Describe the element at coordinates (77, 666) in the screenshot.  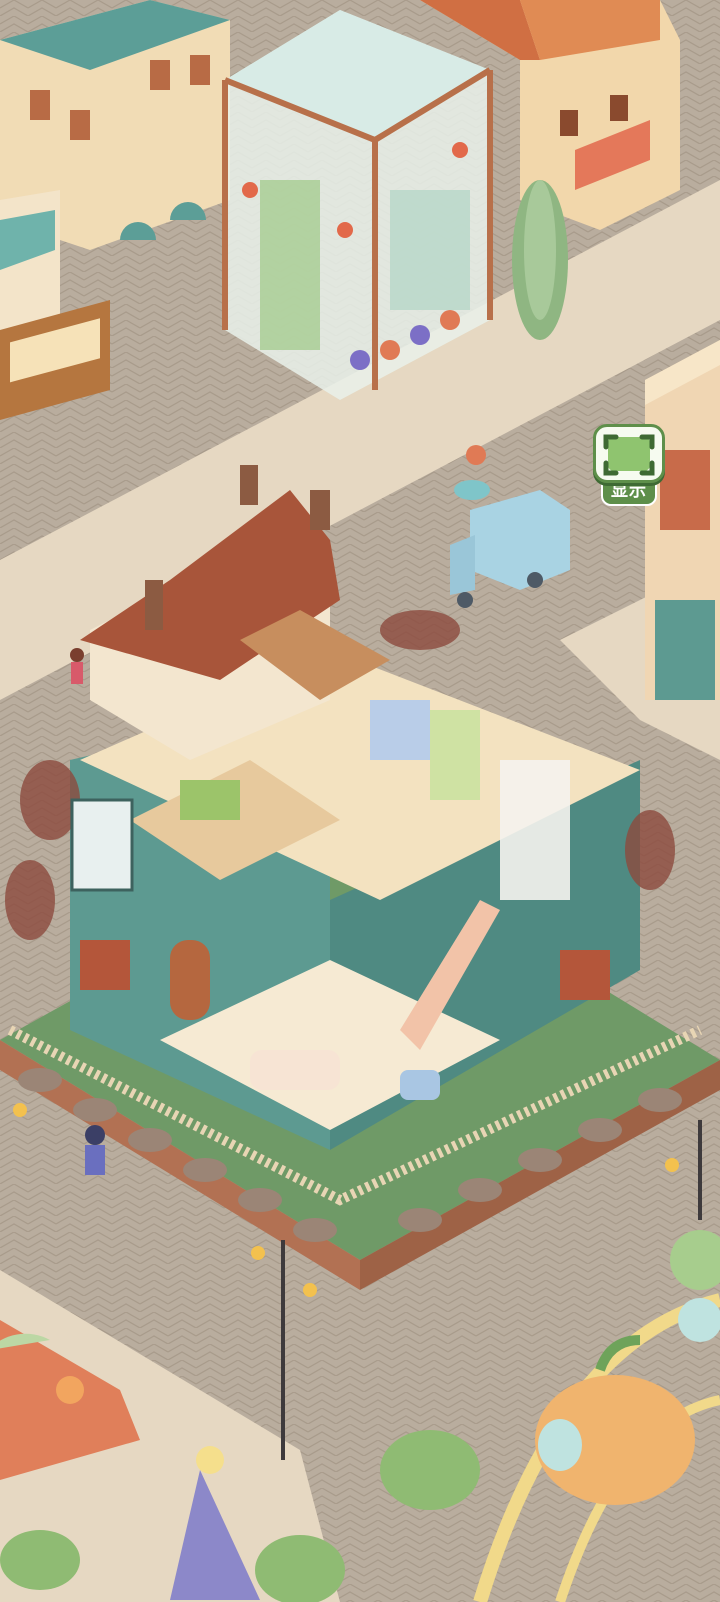
I see `character-pedestrian` at that location.